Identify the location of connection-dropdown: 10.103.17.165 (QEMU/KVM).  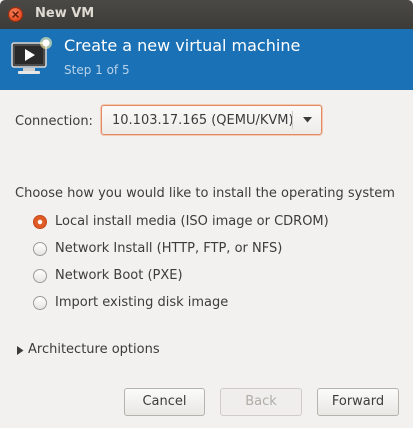
(211, 120).